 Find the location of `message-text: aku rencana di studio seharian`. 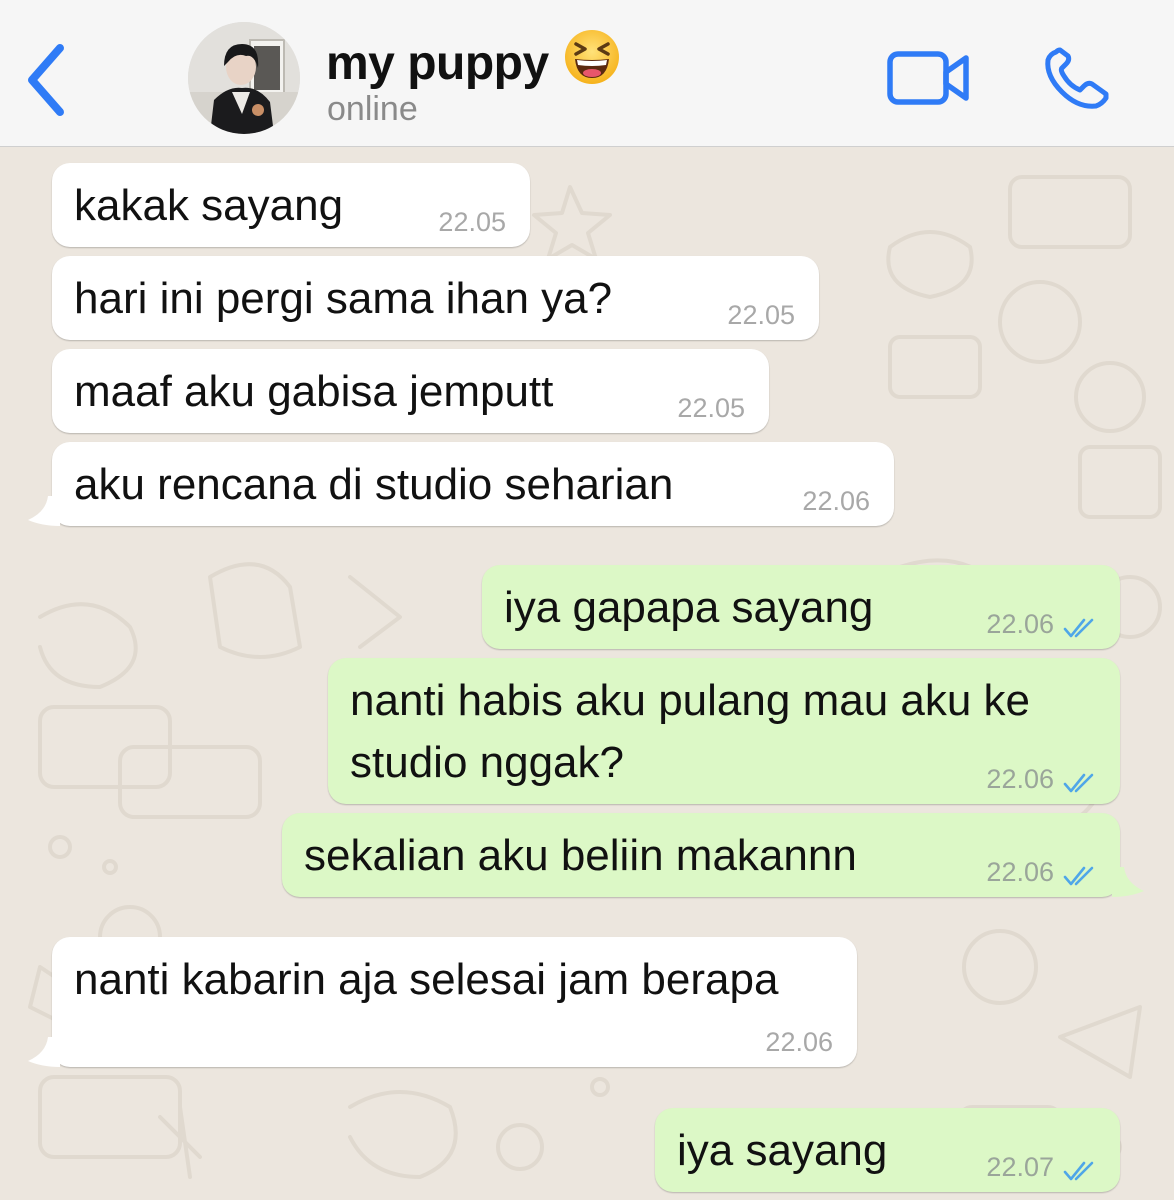

message-text: aku rencana di studio seharian is located at coordinates (374, 484).